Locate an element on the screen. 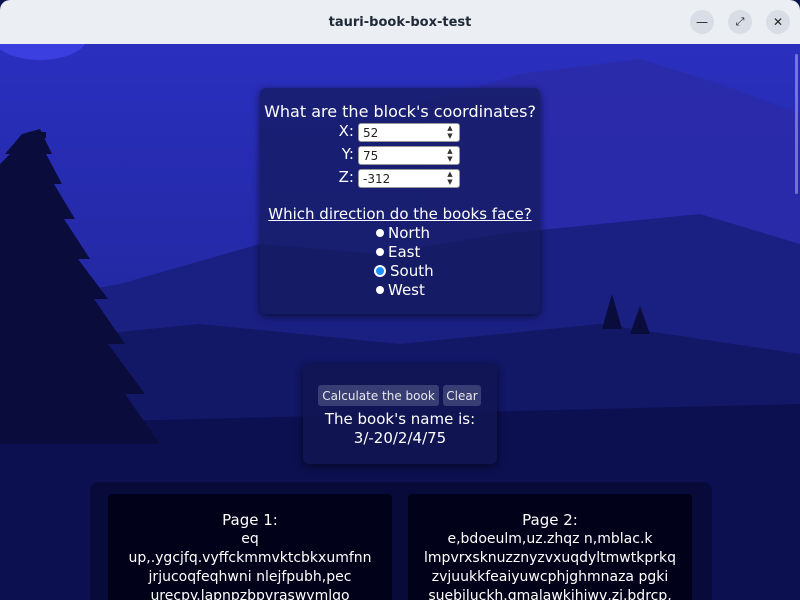  y-label: Y: is located at coordinates (347, 154).